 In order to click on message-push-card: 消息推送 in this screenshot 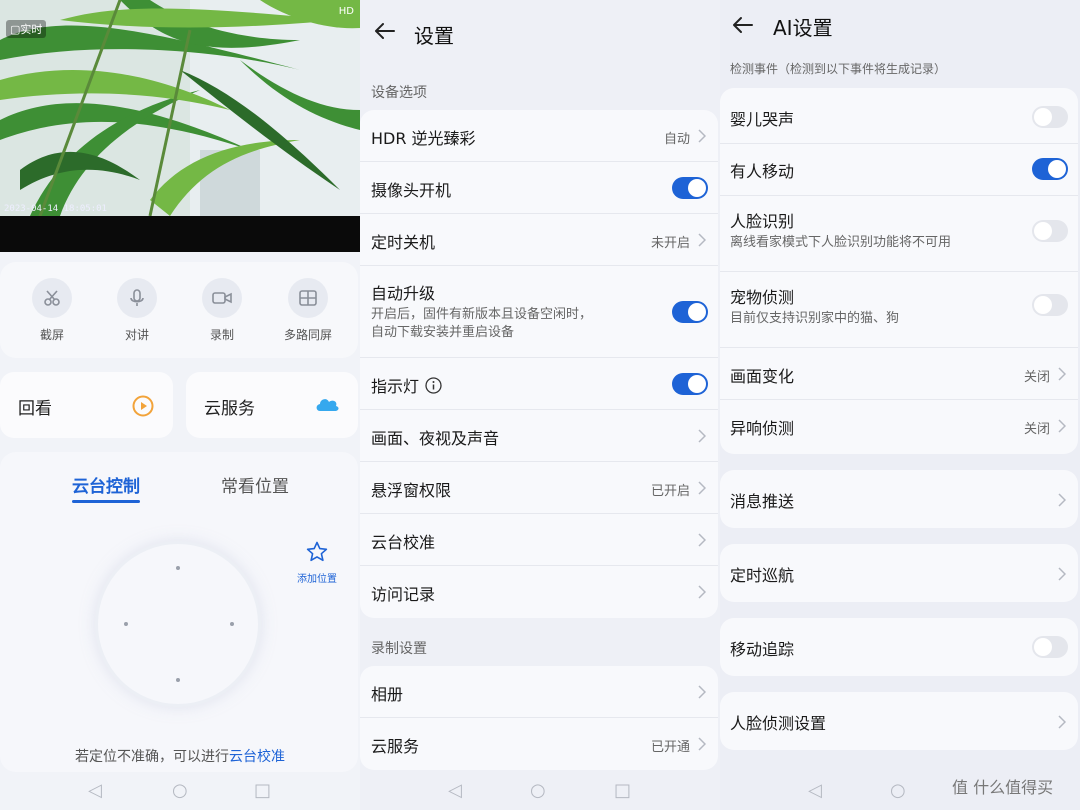, I will do `click(899, 499)`.